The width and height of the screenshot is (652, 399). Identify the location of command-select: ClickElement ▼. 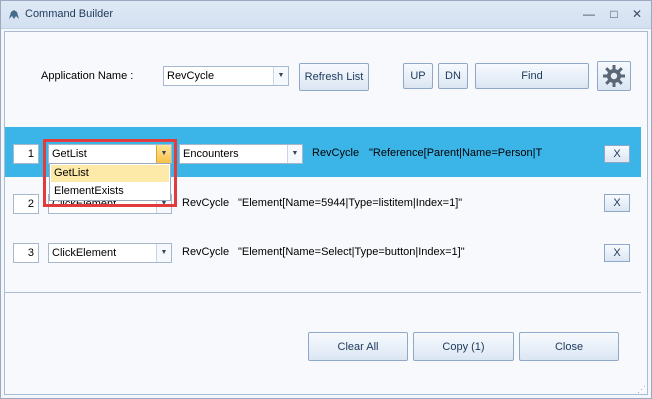
(110, 253).